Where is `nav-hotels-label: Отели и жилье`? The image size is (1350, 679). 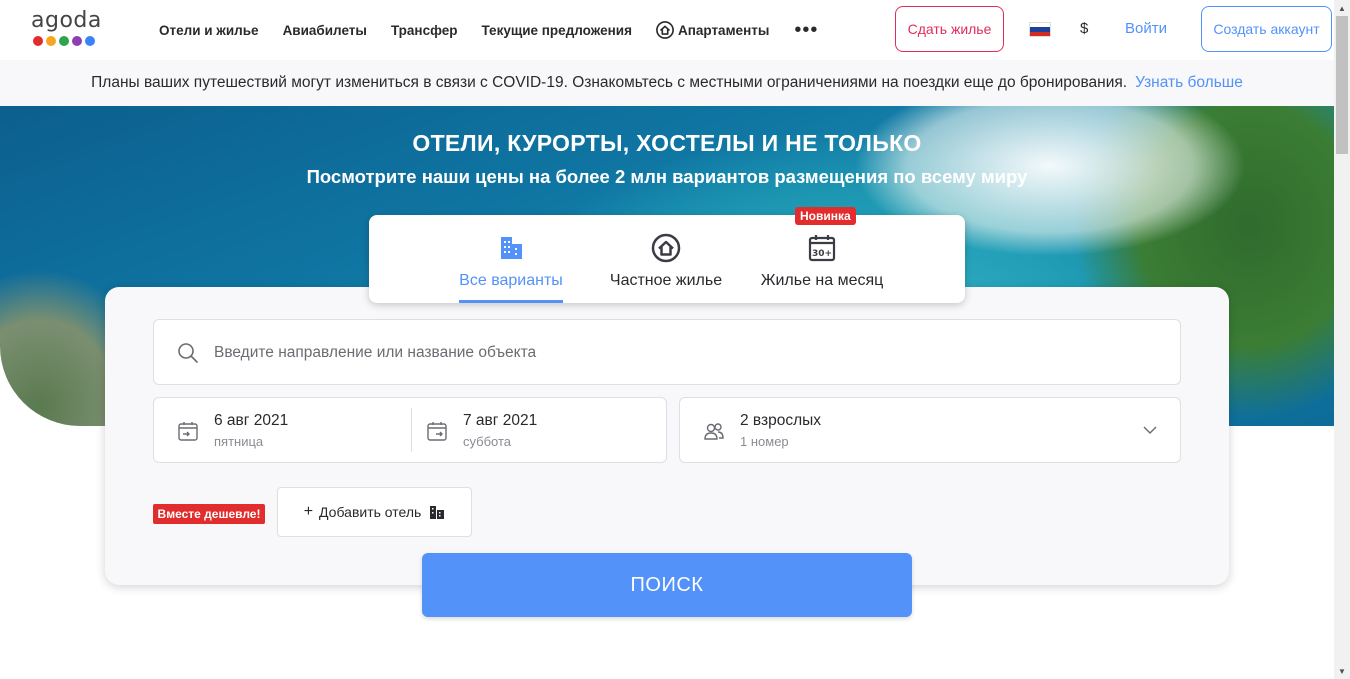
nav-hotels-label: Отели и жилье is located at coordinates (209, 30).